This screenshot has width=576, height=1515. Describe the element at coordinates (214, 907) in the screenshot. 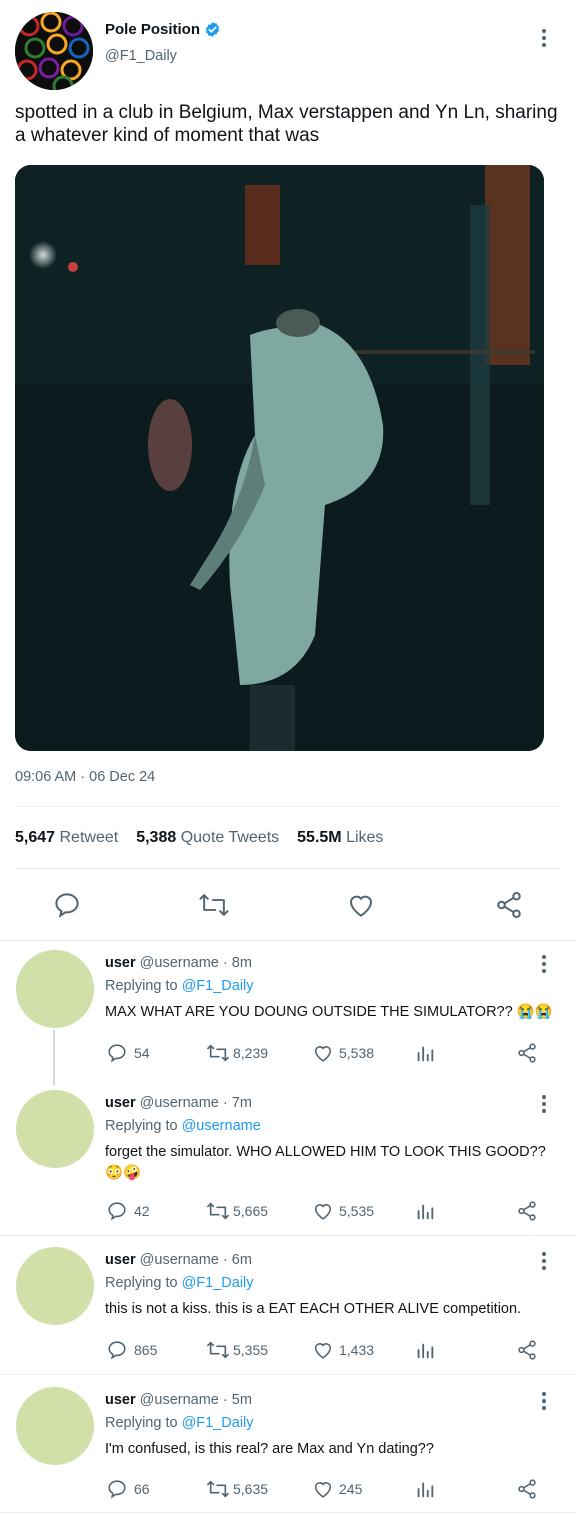

I see `retweet-button` at that location.